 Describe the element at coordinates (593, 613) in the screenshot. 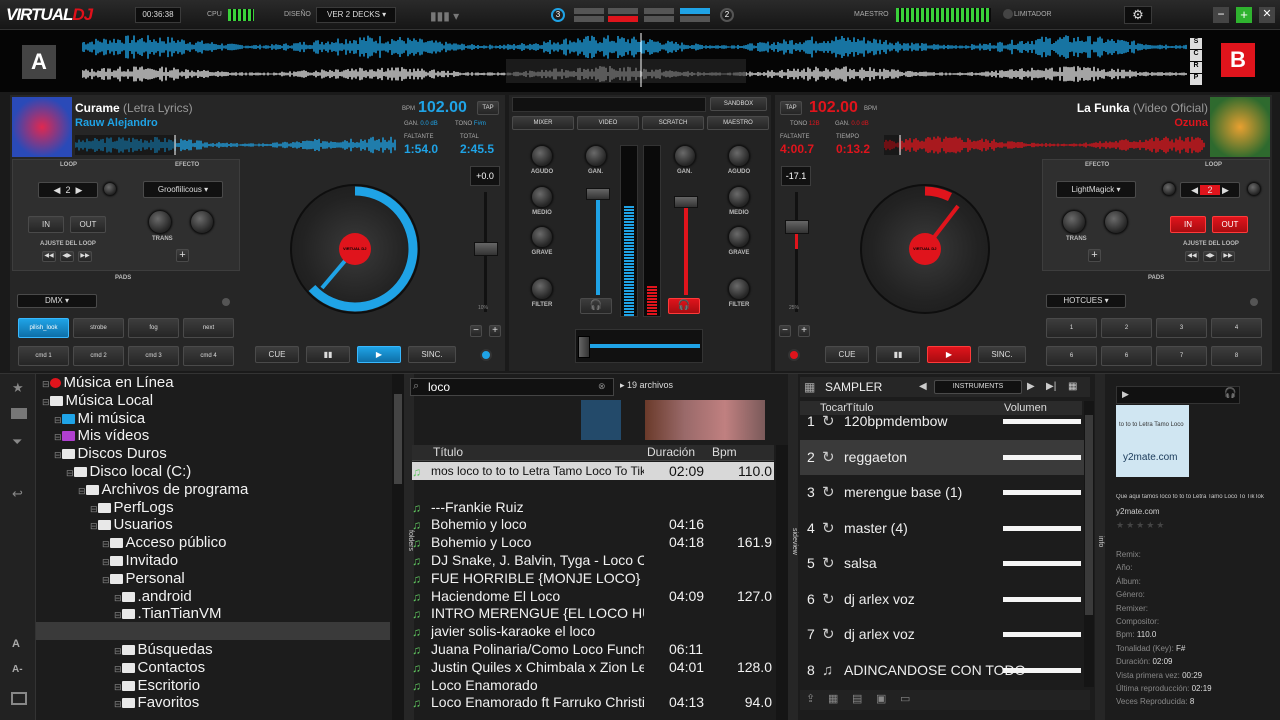

I see `list-item: ♫ INTRO MERENGUE {EL LOCO HUGO}` at that location.